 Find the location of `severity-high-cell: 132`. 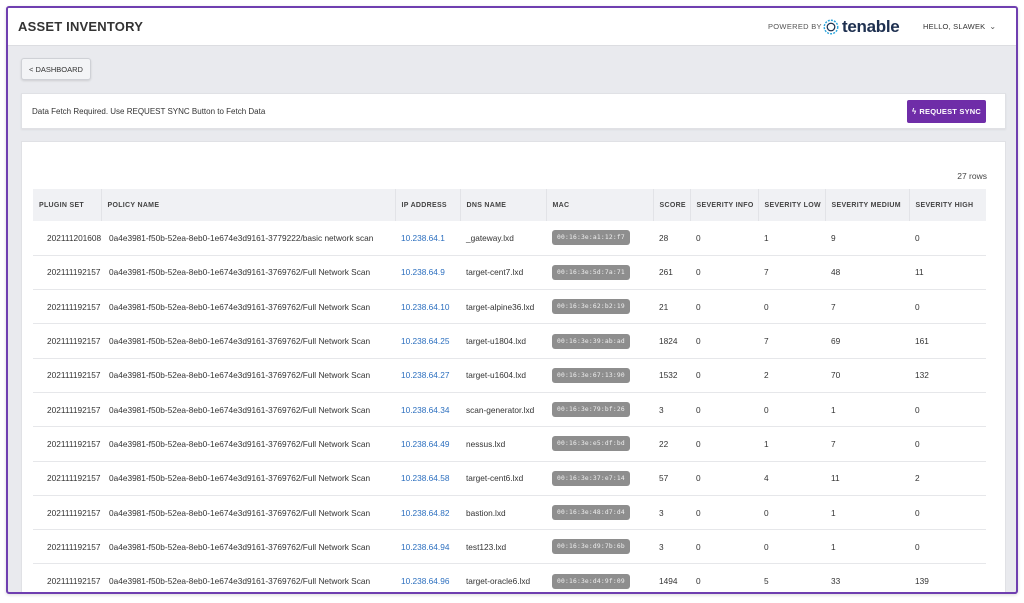

severity-high-cell: 132 is located at coordinates (922, 375).